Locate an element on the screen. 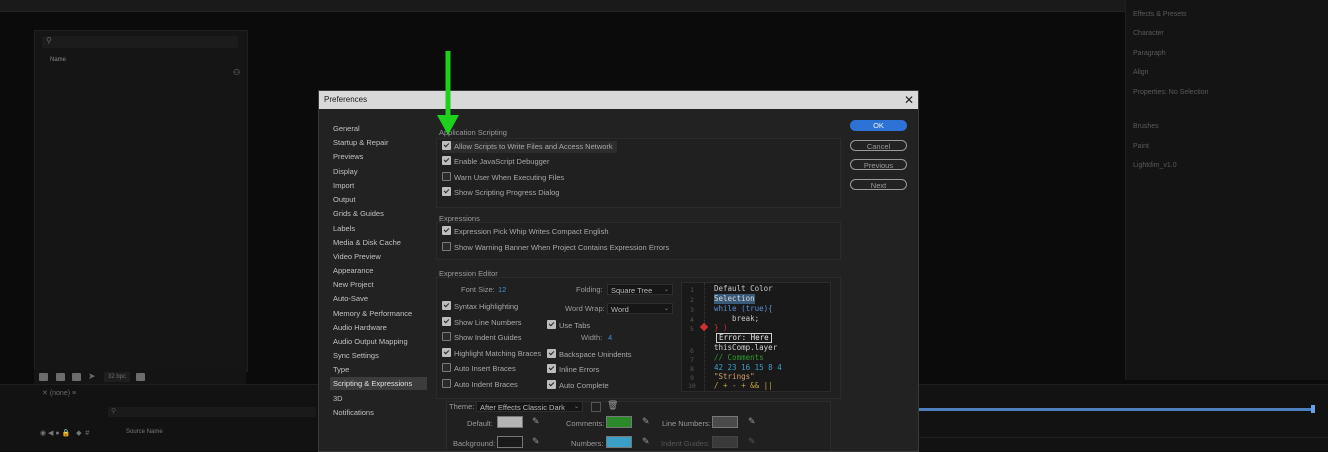 The image size is (1328, 452). auto-complete-checkbox: Auto Complete is located at coordinates (578, 386).